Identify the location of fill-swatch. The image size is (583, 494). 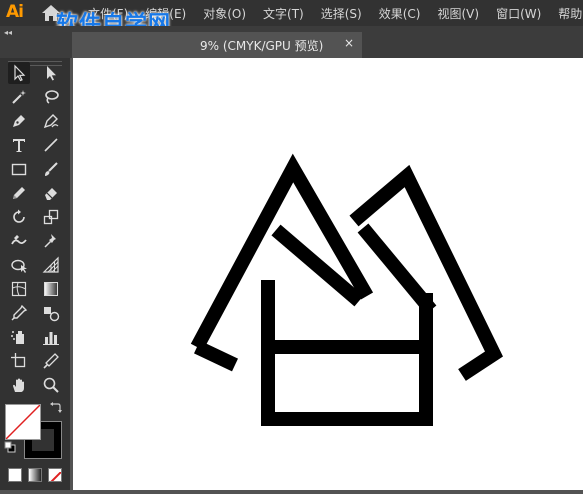
(23, 422).